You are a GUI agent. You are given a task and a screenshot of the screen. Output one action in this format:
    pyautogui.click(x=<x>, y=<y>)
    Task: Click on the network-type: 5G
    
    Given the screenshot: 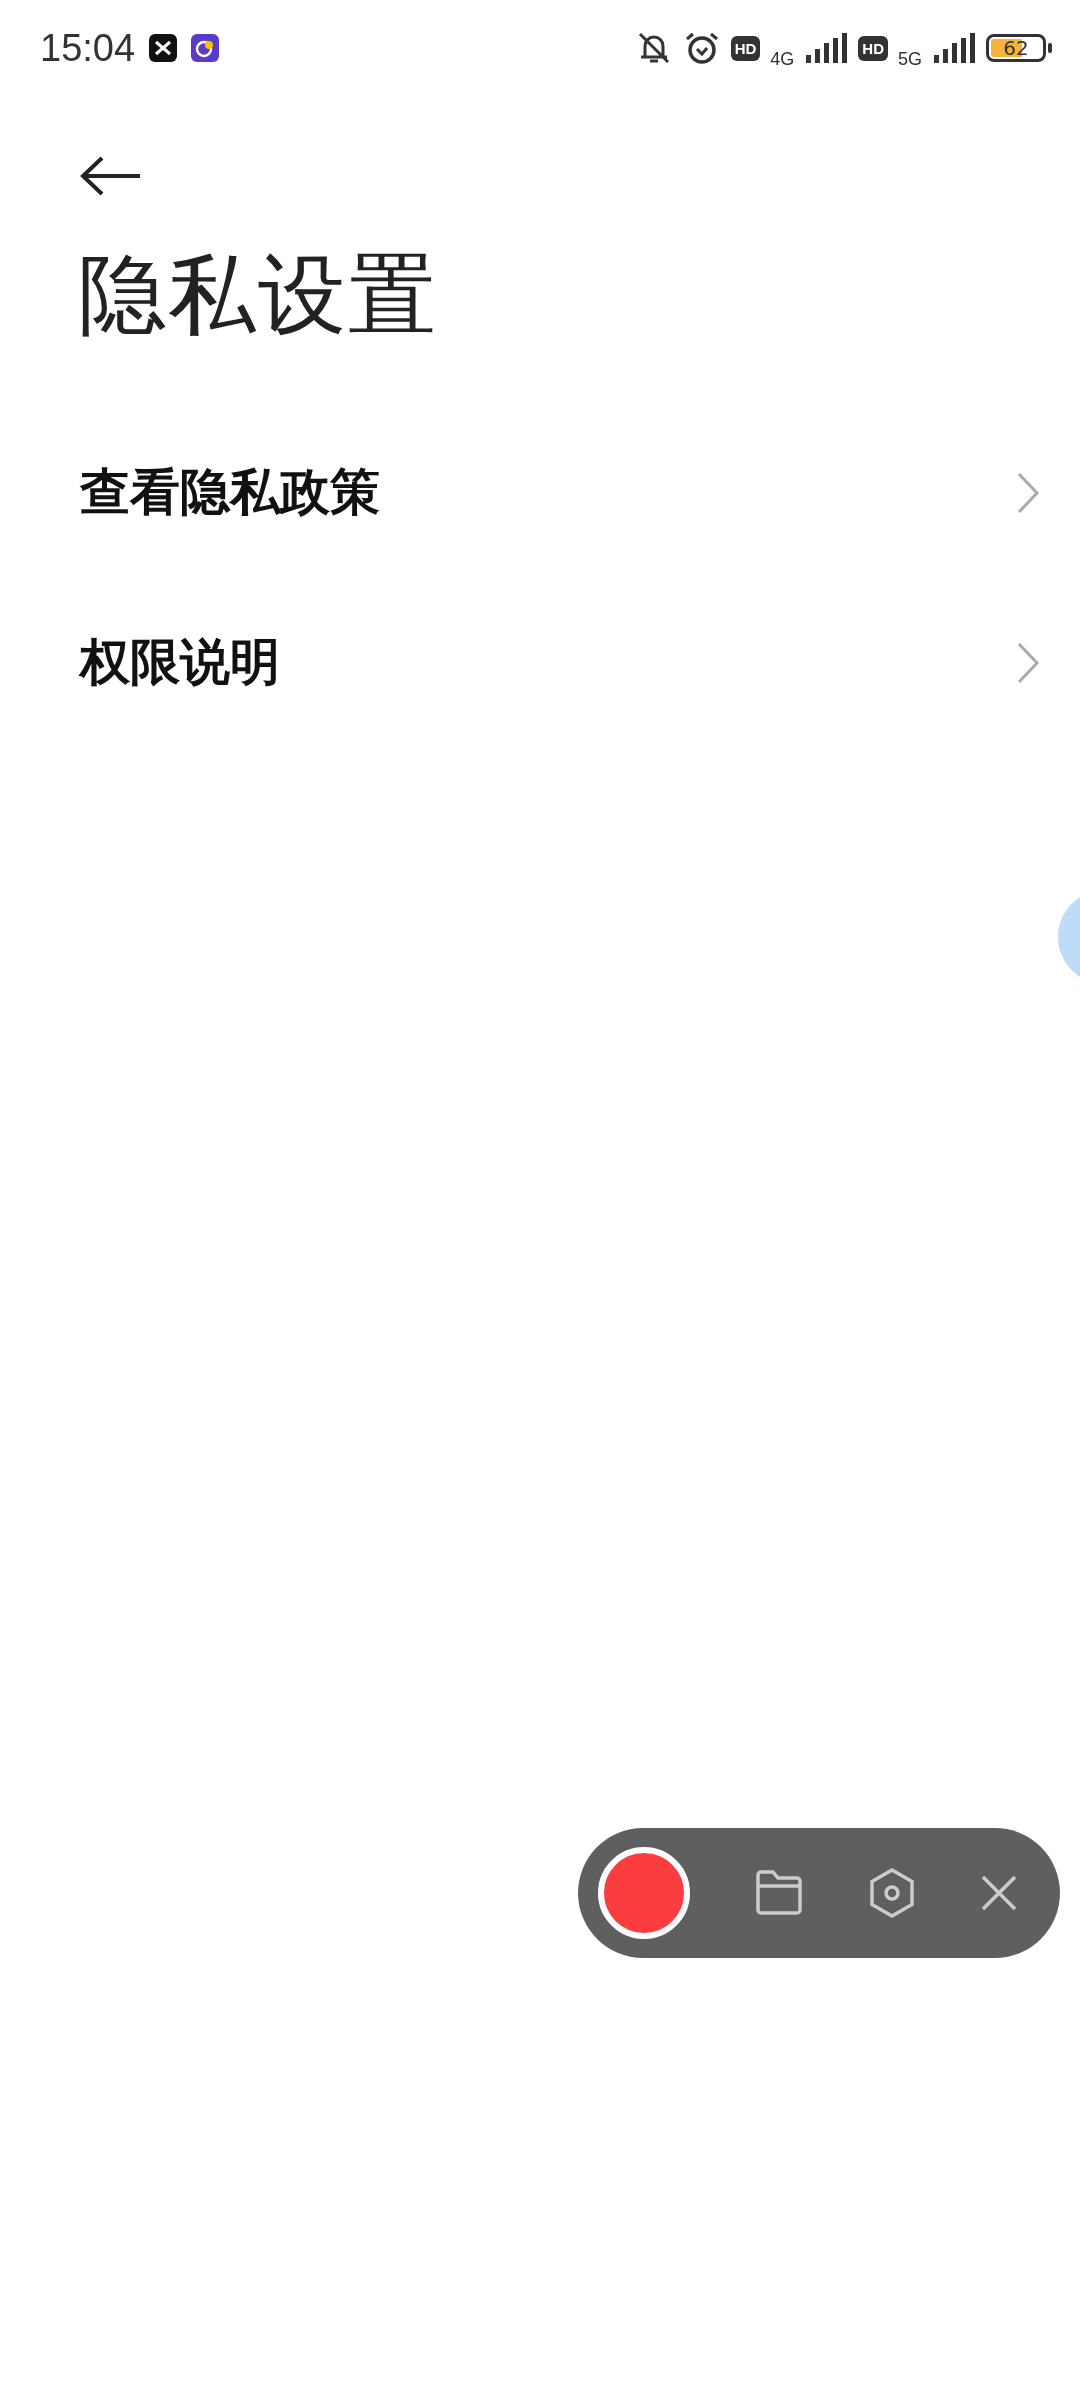 What is the action you would take?
    pyautogui.click(x=910, y=59)
    